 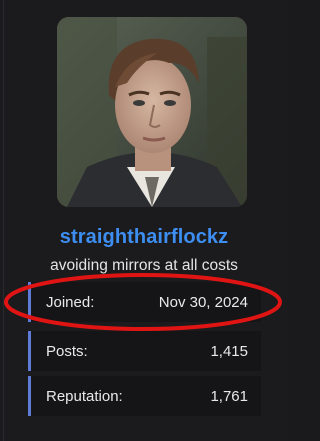 I want to click on stat-reputation: Reputation: 1,761, so click(x=144, y=396).